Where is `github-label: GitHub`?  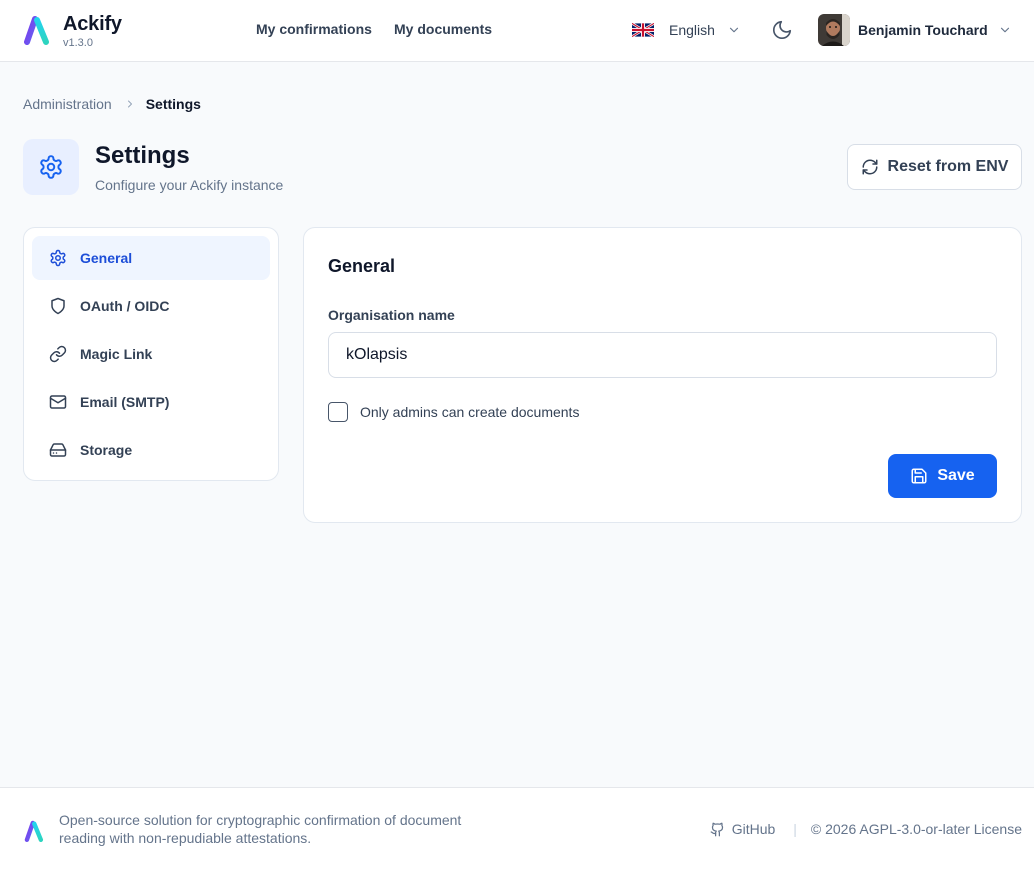 github-label: GitHub is located at coordinates (753, 829).